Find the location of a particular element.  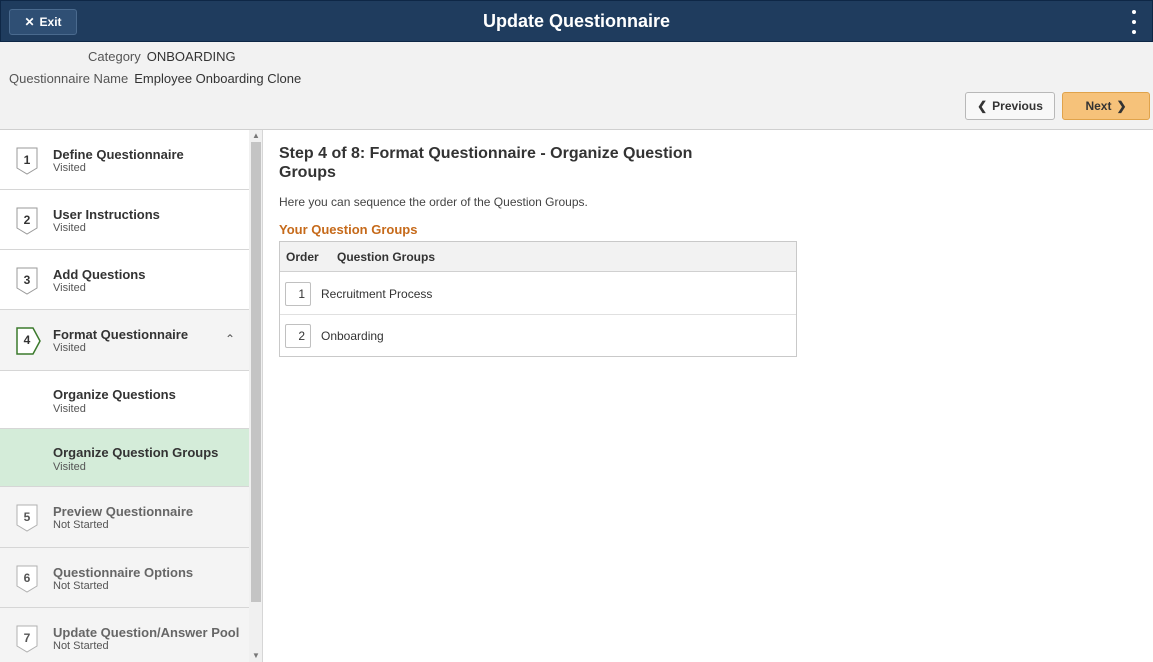

chevron-right-icon: ❯ is located at coordinates (1121, 106).